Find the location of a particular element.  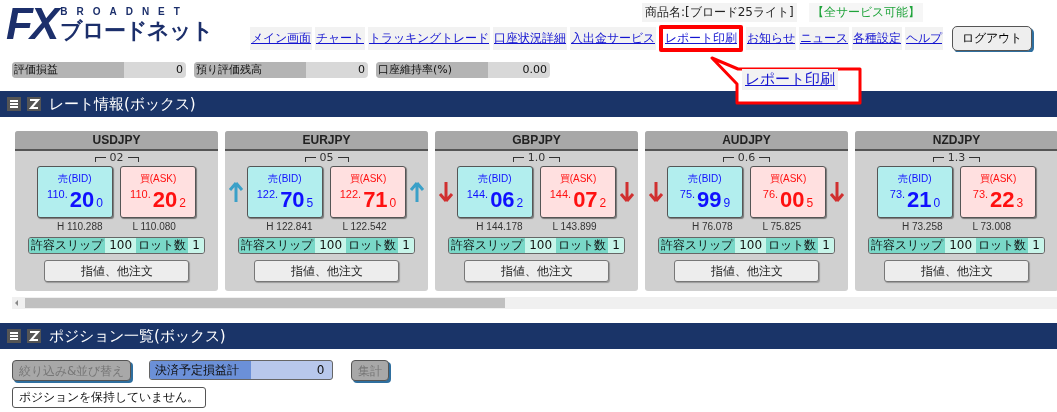

high-price: H 110.288 is located at coordinates (80, 227).